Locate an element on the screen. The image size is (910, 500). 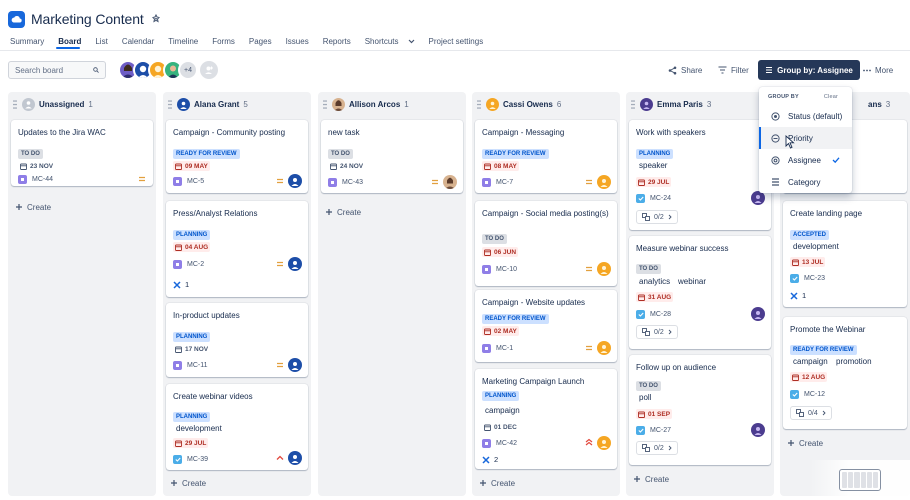
group-option-category: Category is located at coordinates (805, 182).